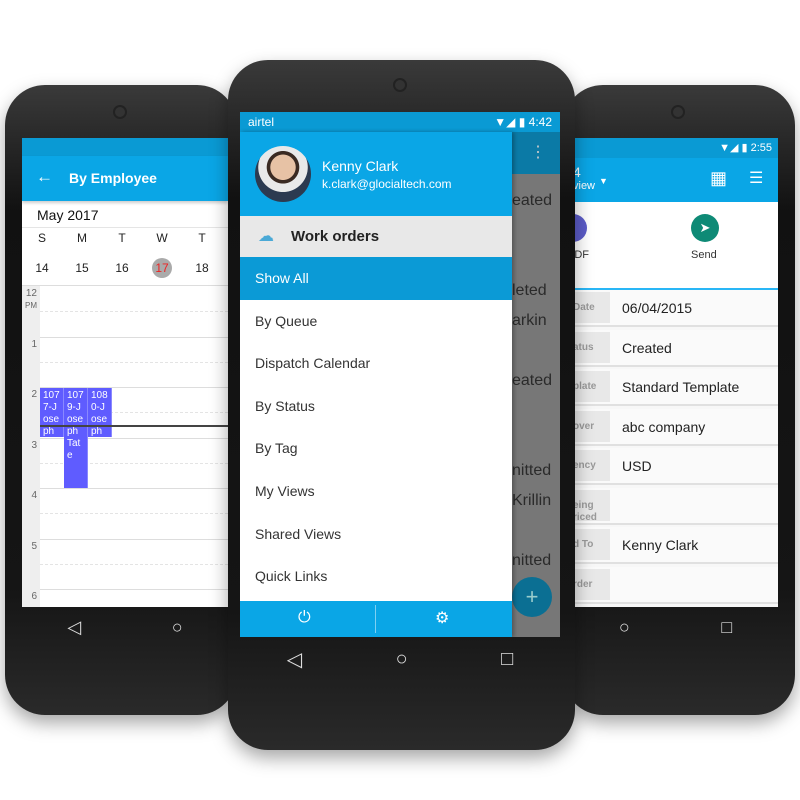  I want to click on user-name: Kenny Clark, so click(360, 166).